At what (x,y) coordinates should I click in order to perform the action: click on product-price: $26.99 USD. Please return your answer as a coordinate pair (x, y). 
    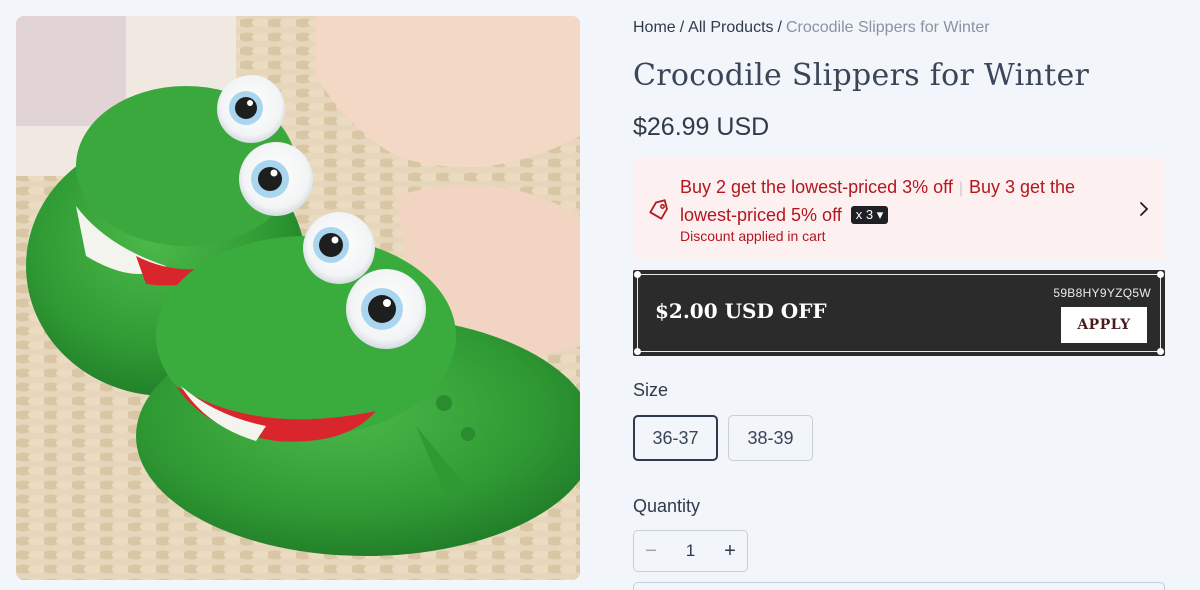
    Looking at the image, I should click on (701, 127).